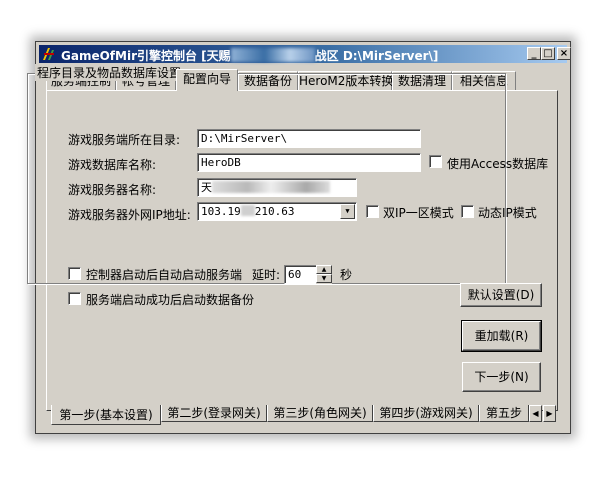 Image resolution: width=610 pixels, height=485 pixels. I want to click on spin-down-icon: ▼, so click(324, 278).